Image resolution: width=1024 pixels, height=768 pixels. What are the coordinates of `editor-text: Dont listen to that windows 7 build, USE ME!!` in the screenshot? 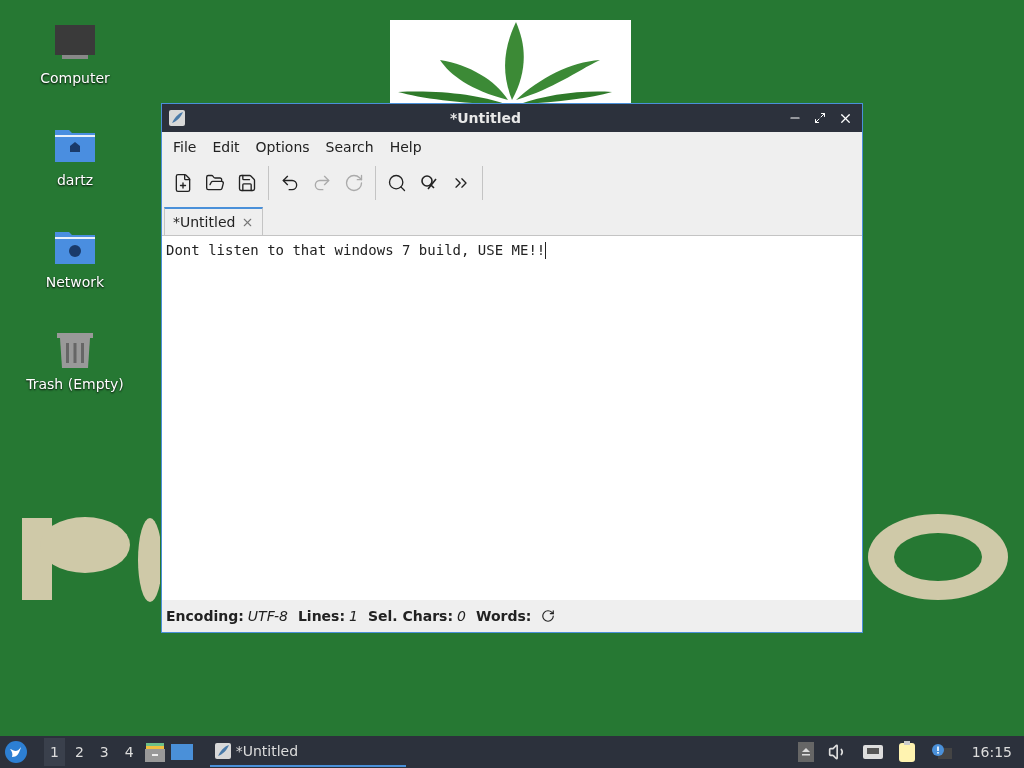 It's located at (356, 250).